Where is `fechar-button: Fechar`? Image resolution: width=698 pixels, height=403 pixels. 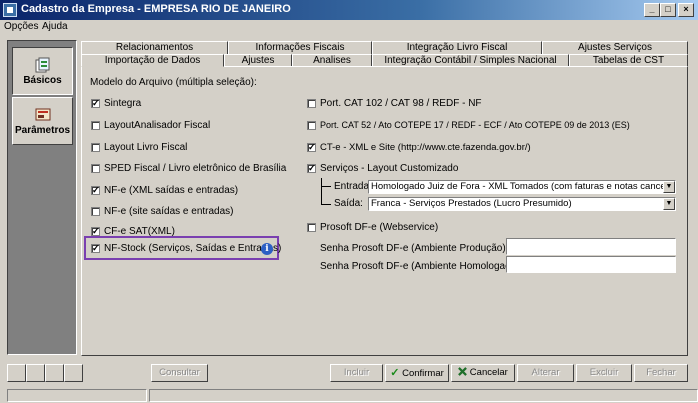 fechar-button: Fechar is located at coordinates (661, 373).